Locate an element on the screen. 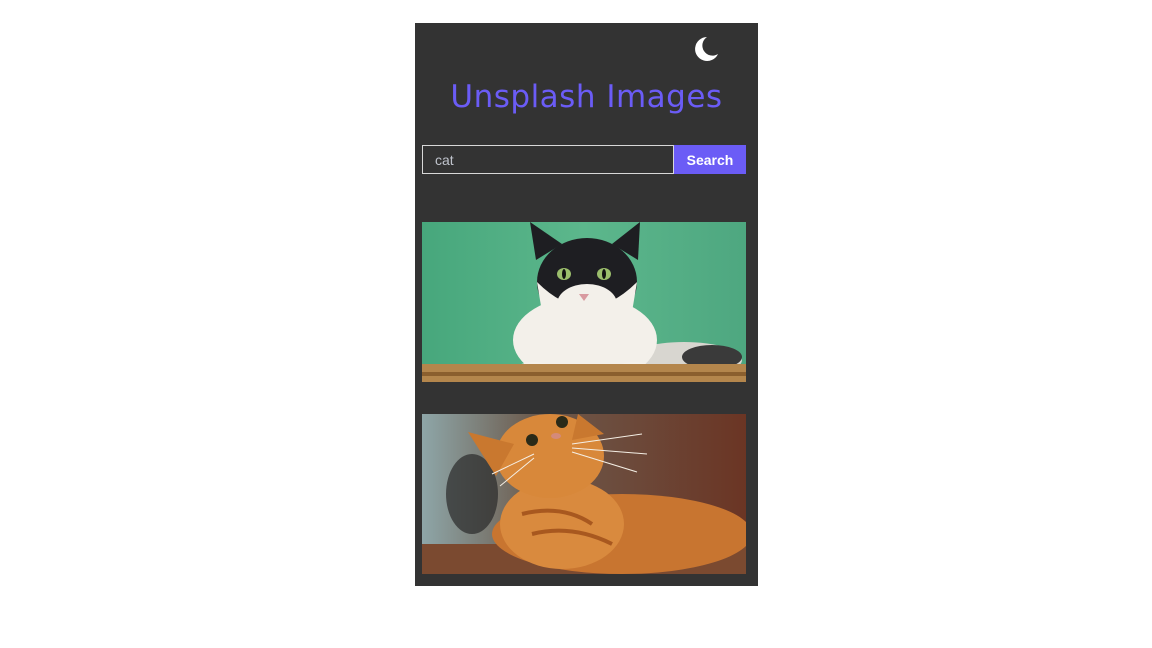 The width and height of the screenshot is (1152, 648). search-bar: Search is located at coordinates (584, 159).